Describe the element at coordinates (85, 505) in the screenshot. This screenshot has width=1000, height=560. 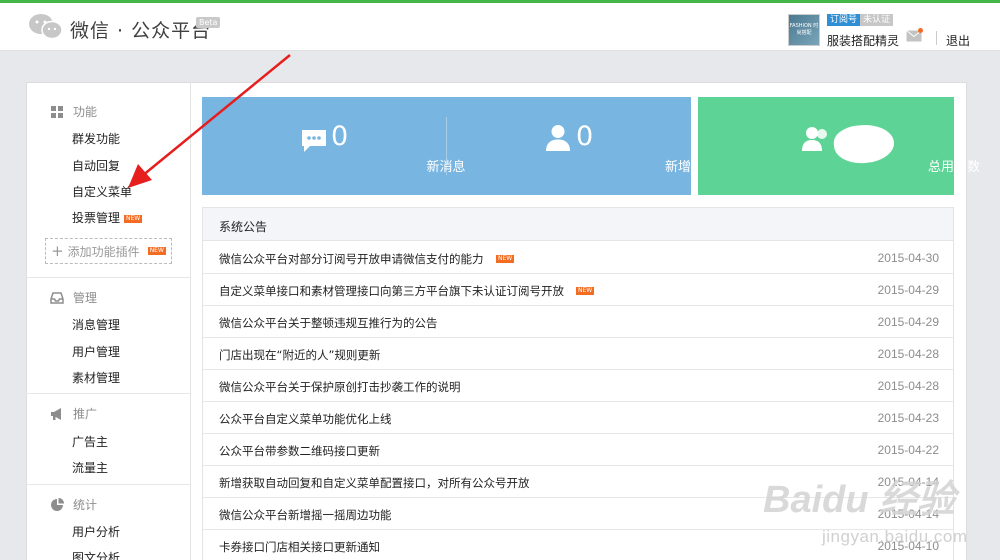
I see `section-title: 统计` at that location.